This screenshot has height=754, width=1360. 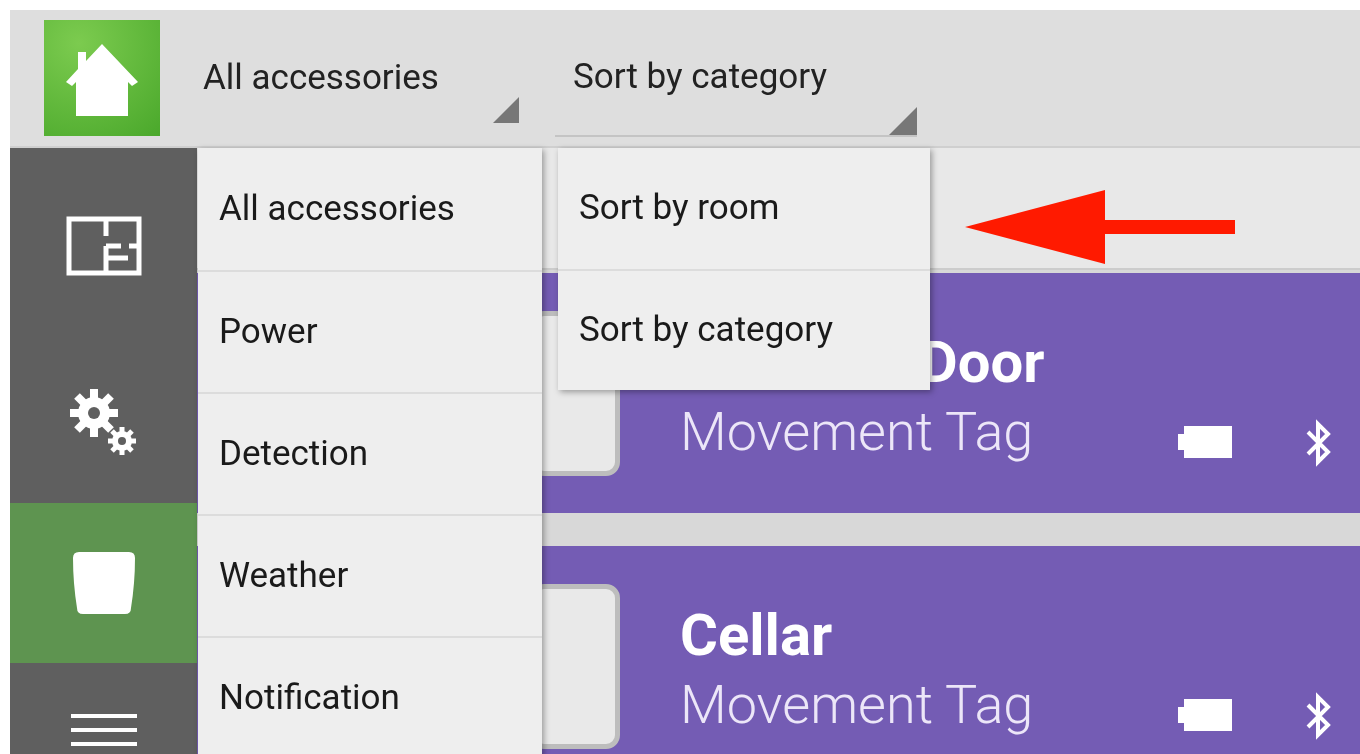 What do you see at coordinates (370, 209) in the screenshot?
I see `menu-item: All accessories` at bounding box center [370, 209].